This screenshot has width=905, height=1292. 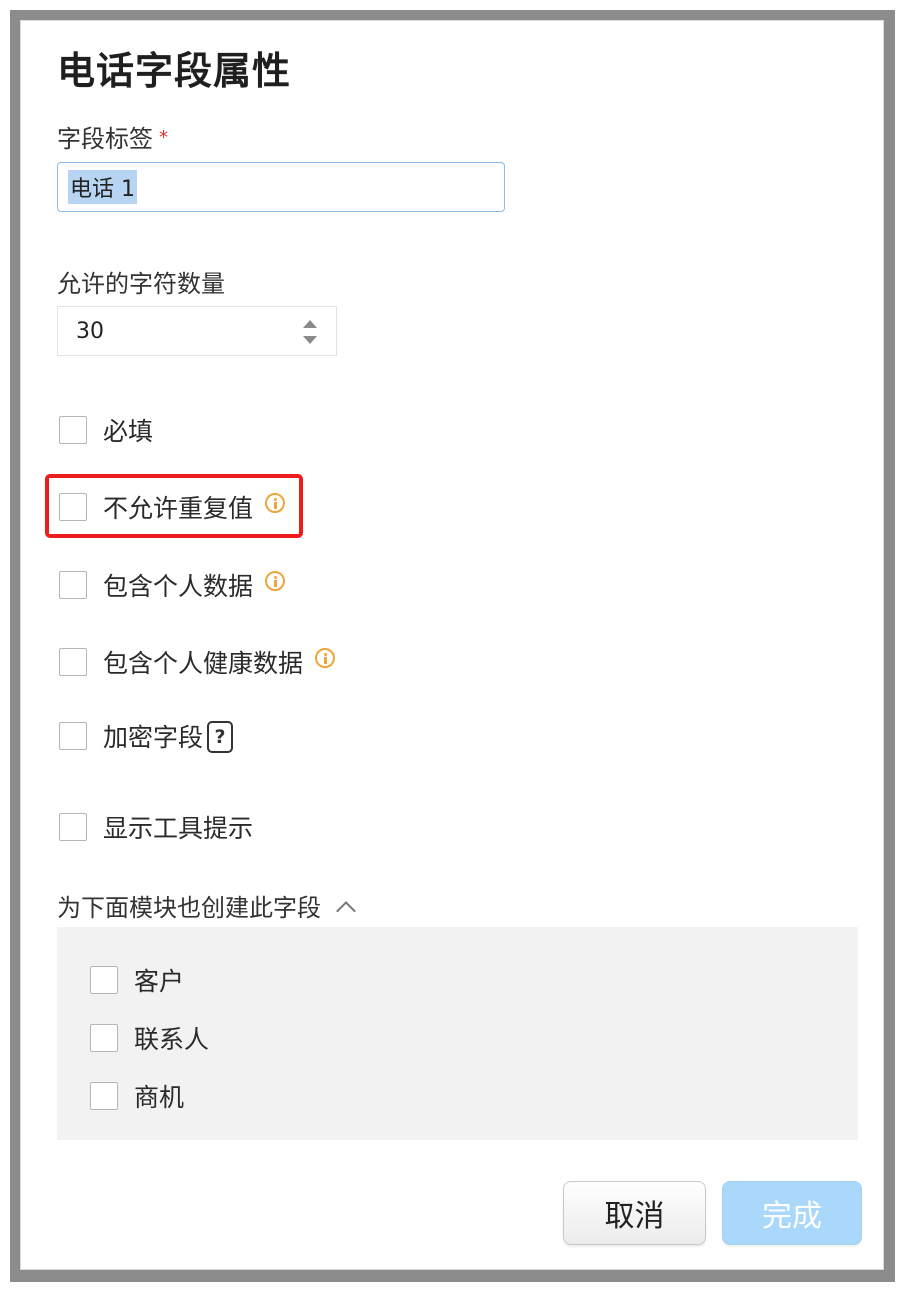 What do you see at coordinates (178, 828) in the screenshot?
I see `option-label: 显示工具提示` at bounding box center [178, 828].